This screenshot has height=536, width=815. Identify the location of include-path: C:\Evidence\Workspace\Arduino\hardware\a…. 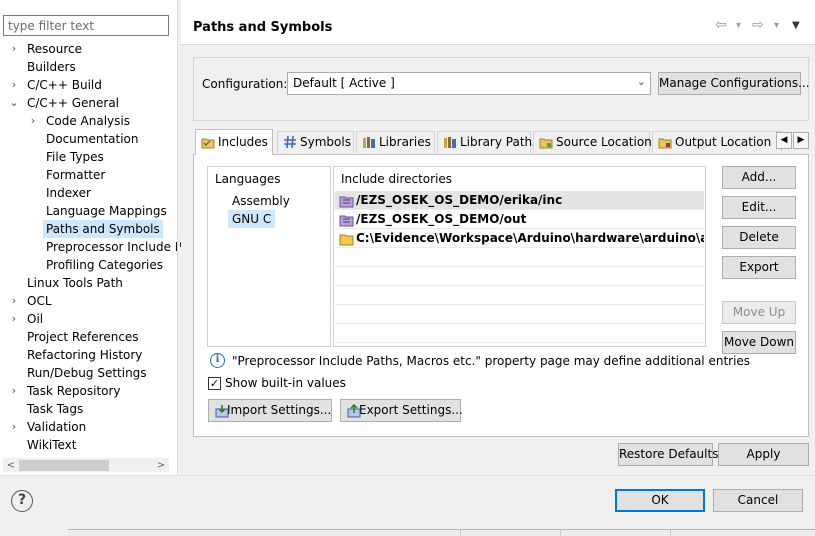
(530, 238).